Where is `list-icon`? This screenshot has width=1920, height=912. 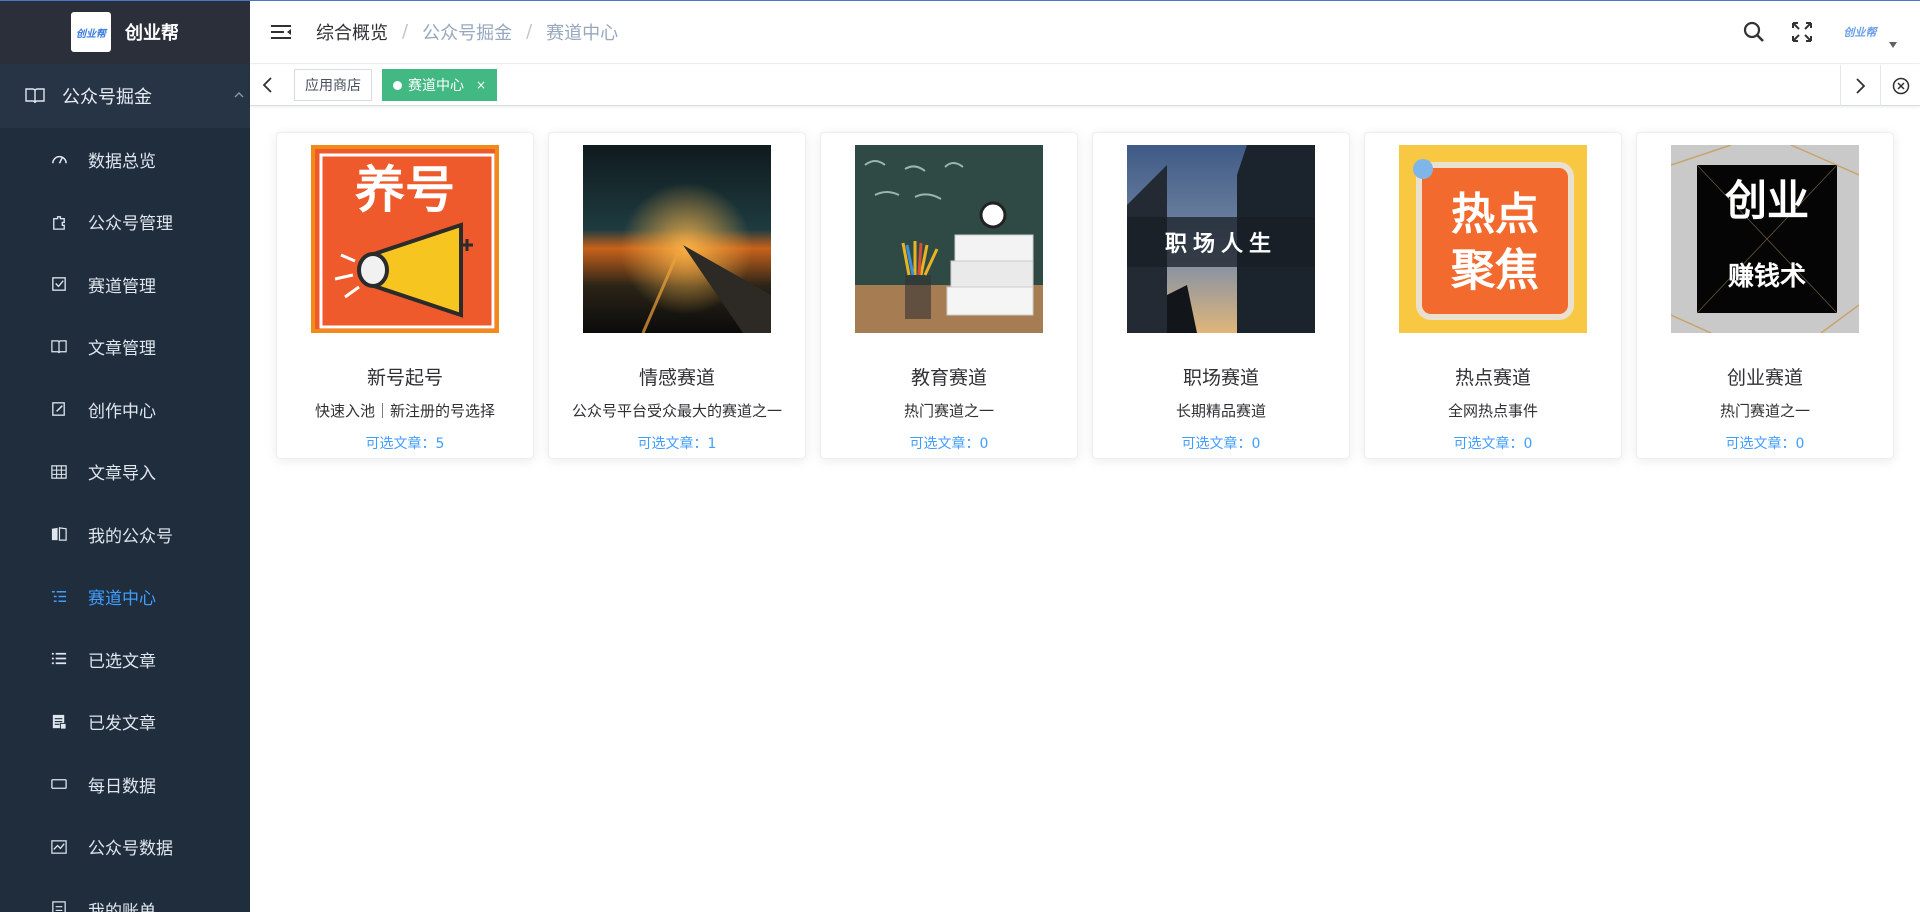 list-icon is located at coordinates (59, 659).